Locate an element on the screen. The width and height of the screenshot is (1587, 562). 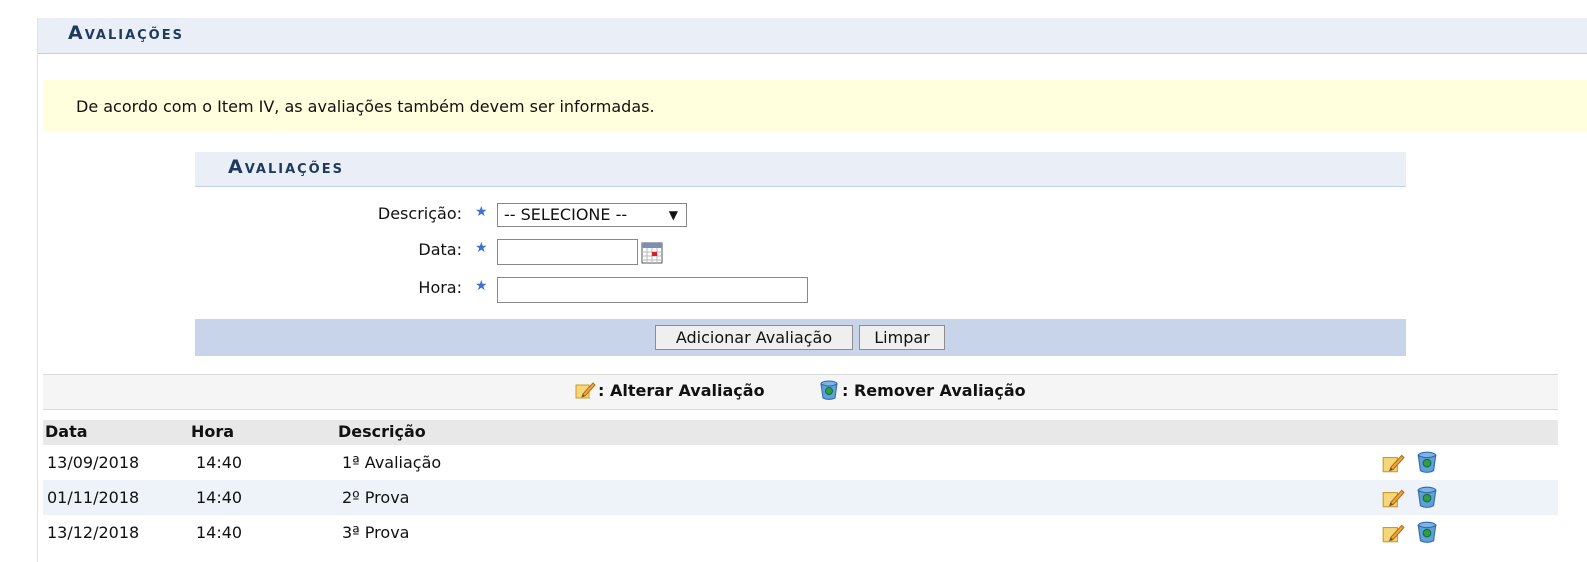
table-header-row: Data Hora Descrição is located at coordinates (800, 432).